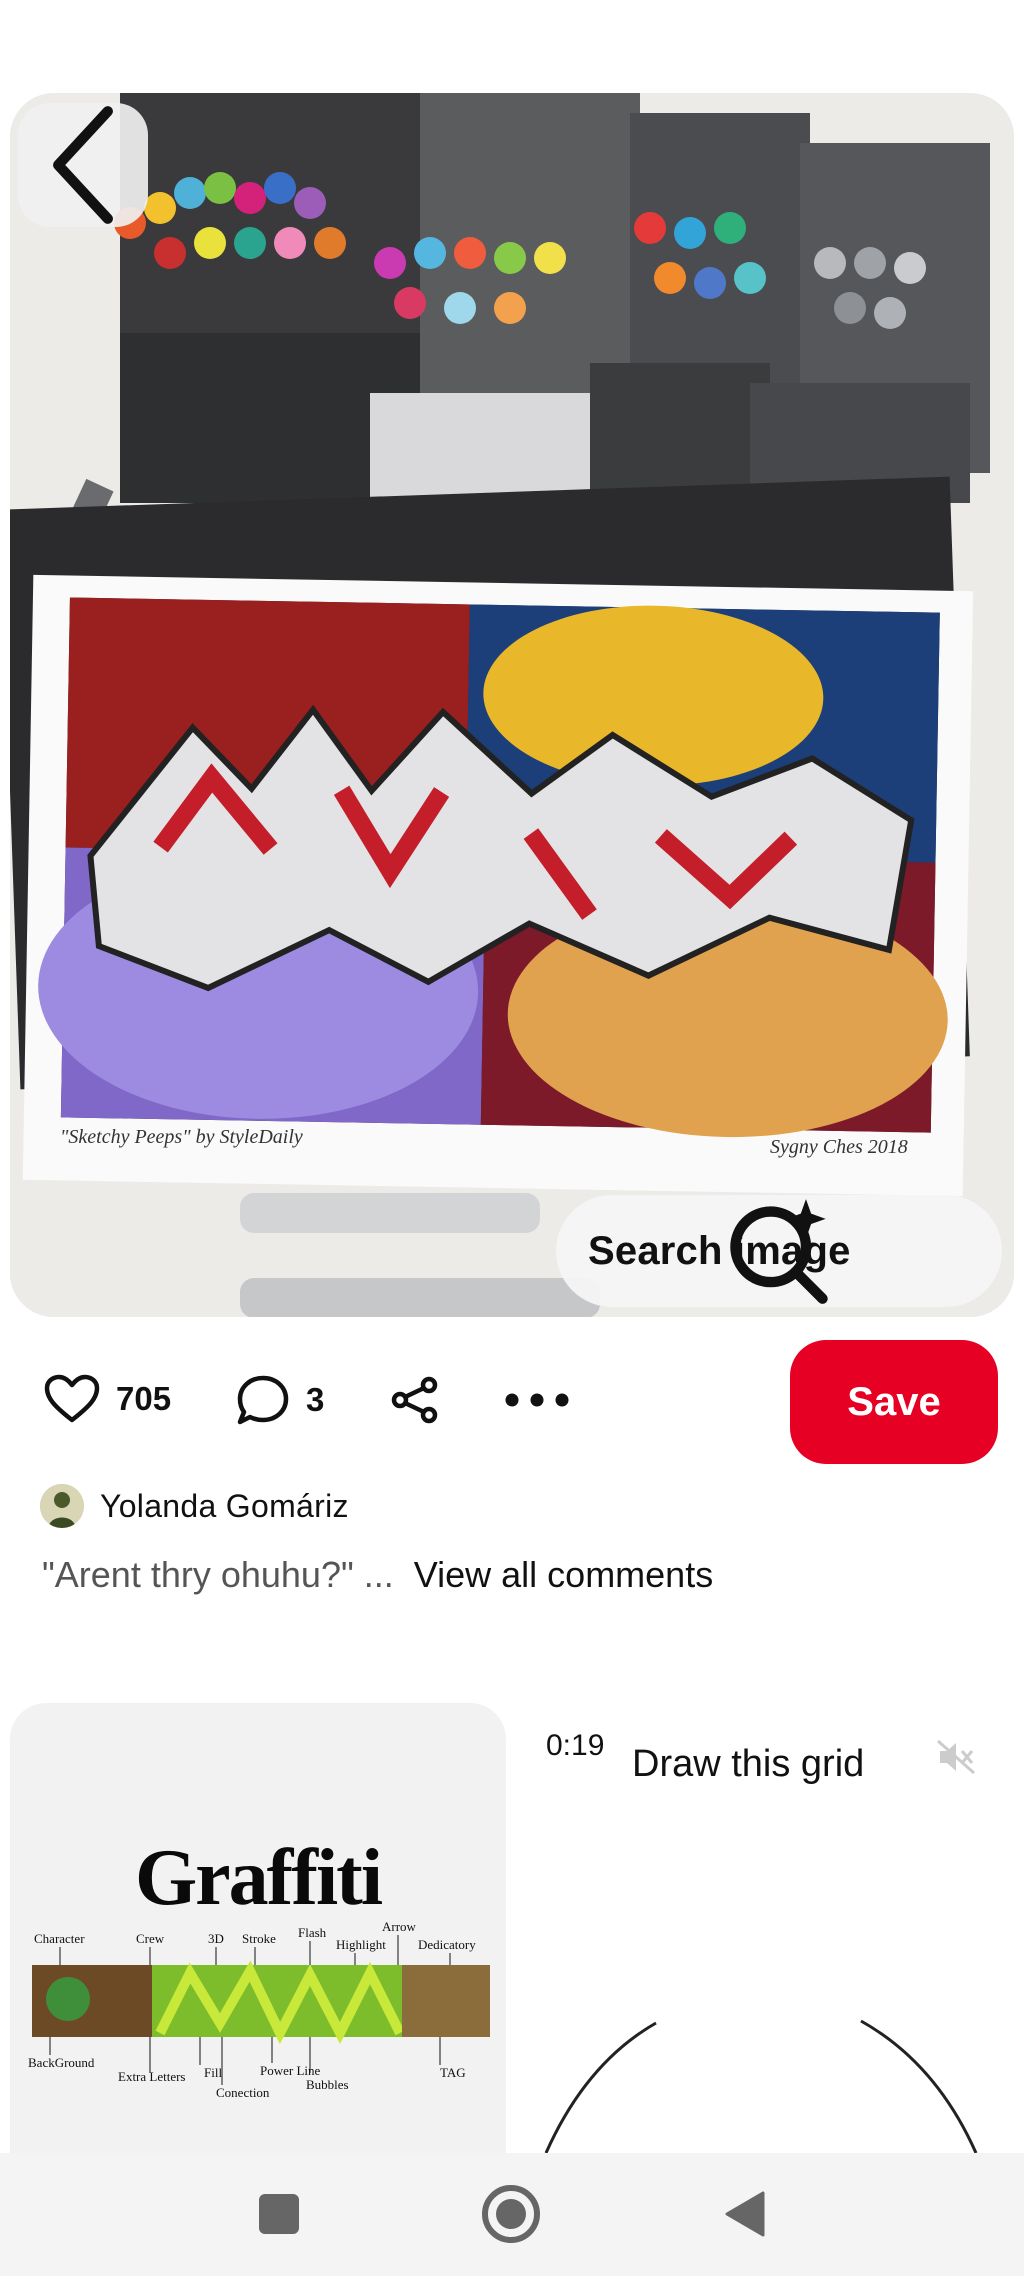 The width and height of the screenshot is (1024, 2276). I want to click on back-nav-button, so click(745, 2214).